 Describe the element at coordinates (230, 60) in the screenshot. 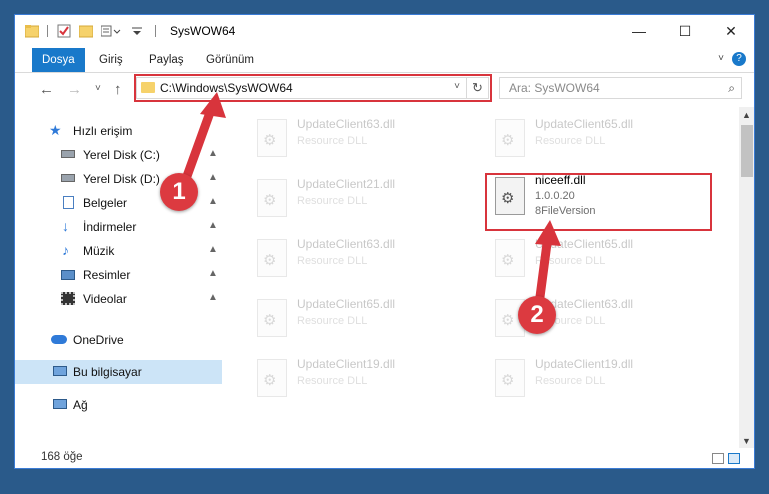

I see `tab-view: Görünüm` at that location.